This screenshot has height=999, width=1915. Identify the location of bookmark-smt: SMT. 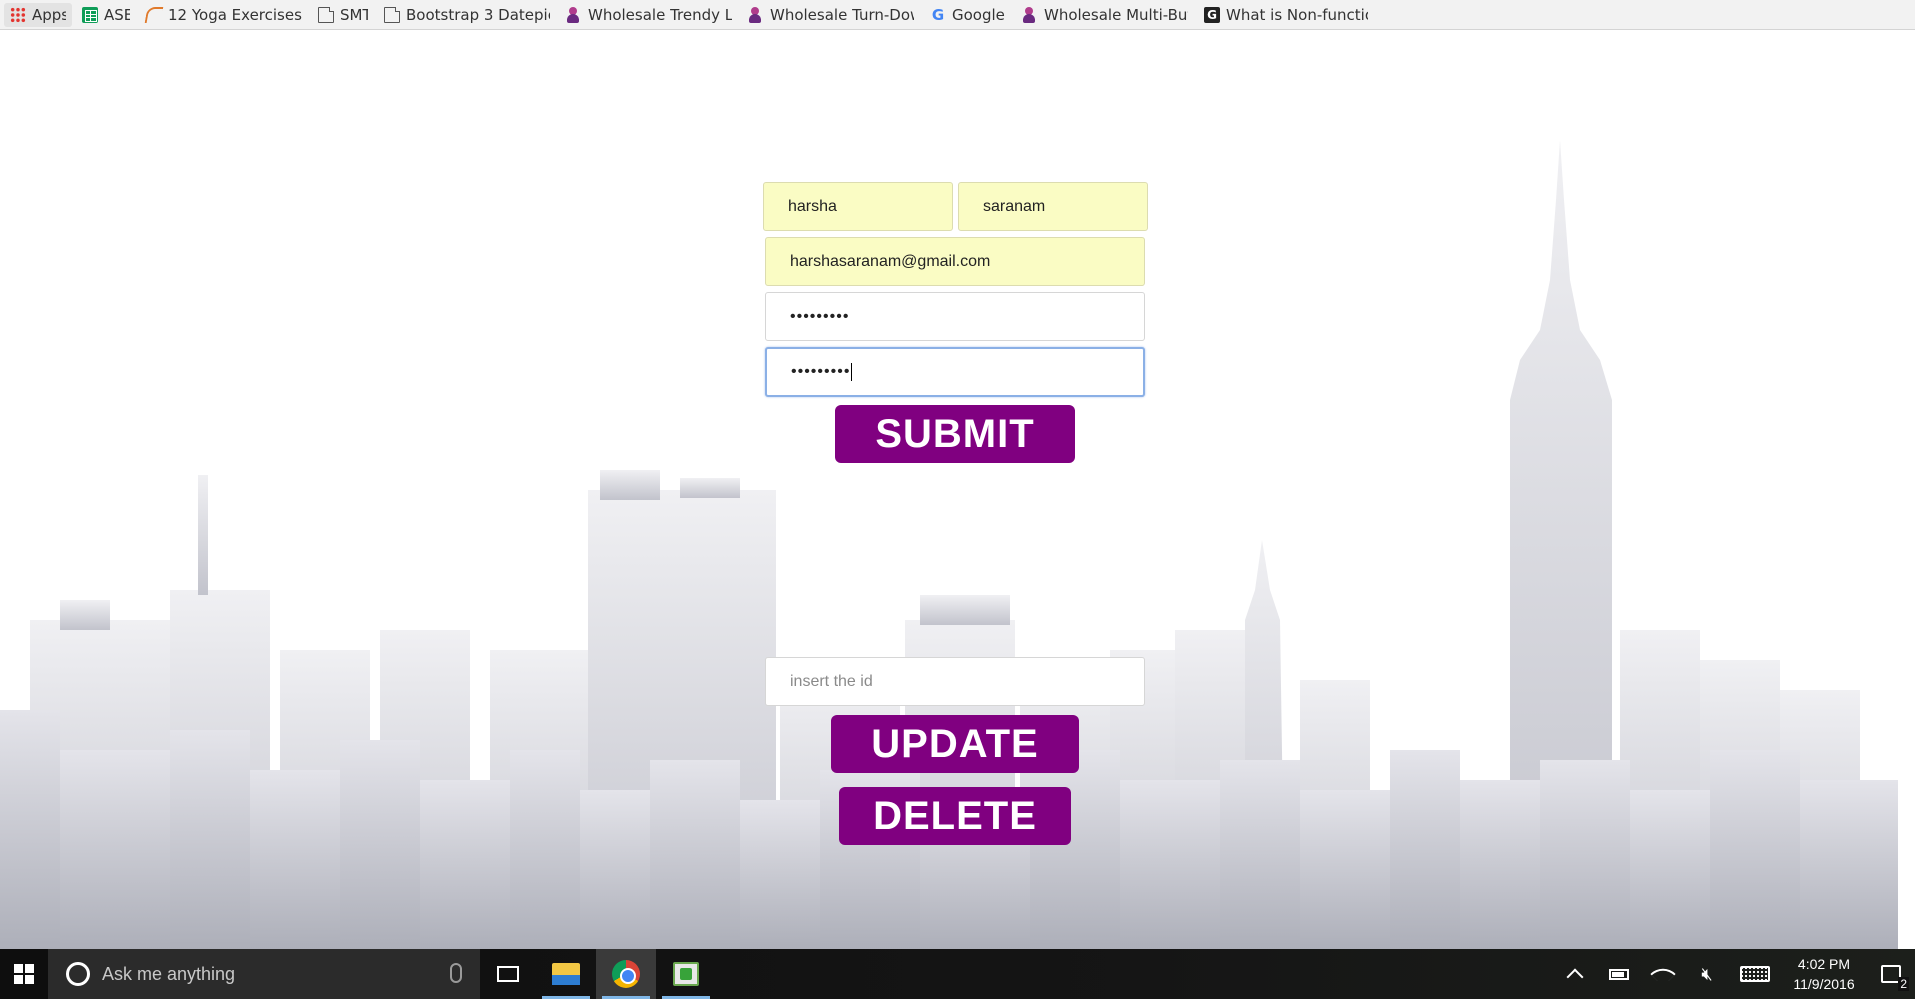
(343, 15).